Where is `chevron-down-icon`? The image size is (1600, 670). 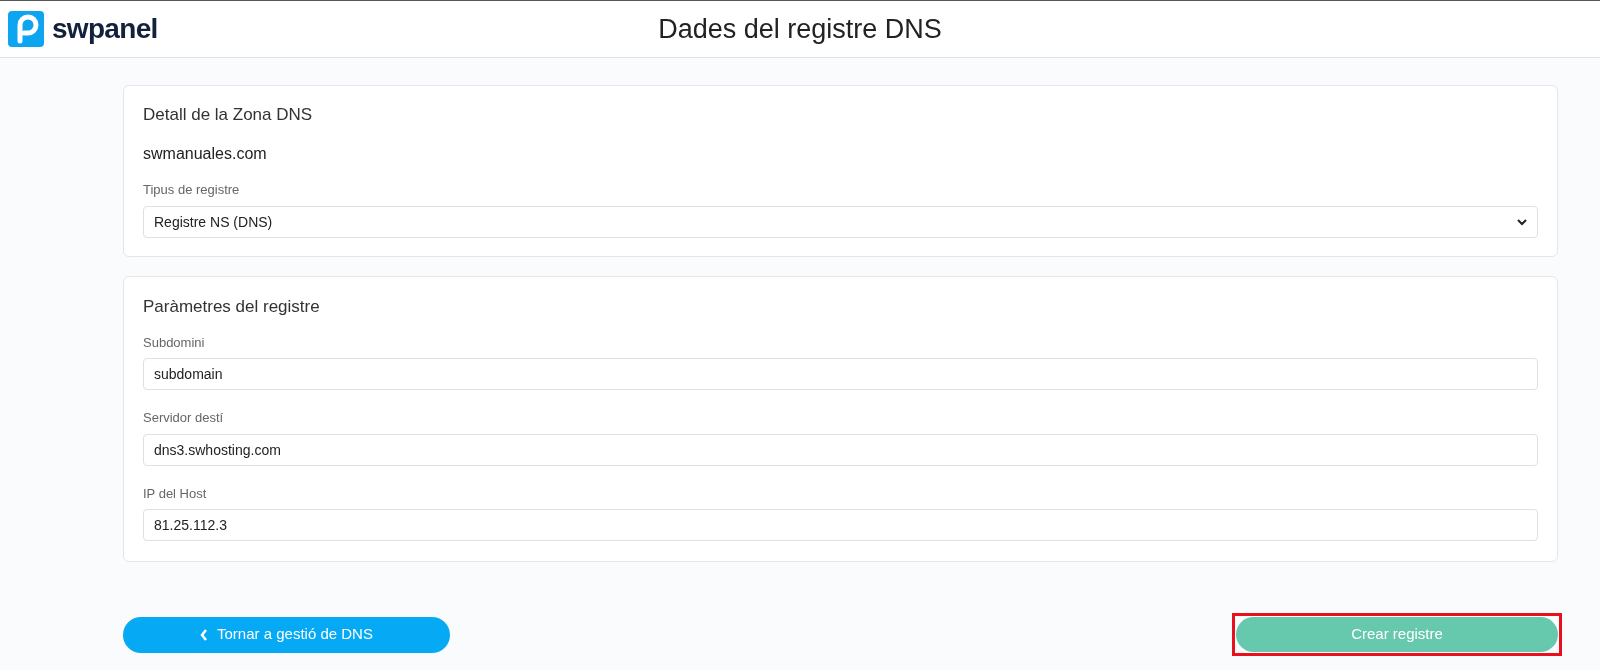 chevron-down-icon is located at coordinates (1522, 222).